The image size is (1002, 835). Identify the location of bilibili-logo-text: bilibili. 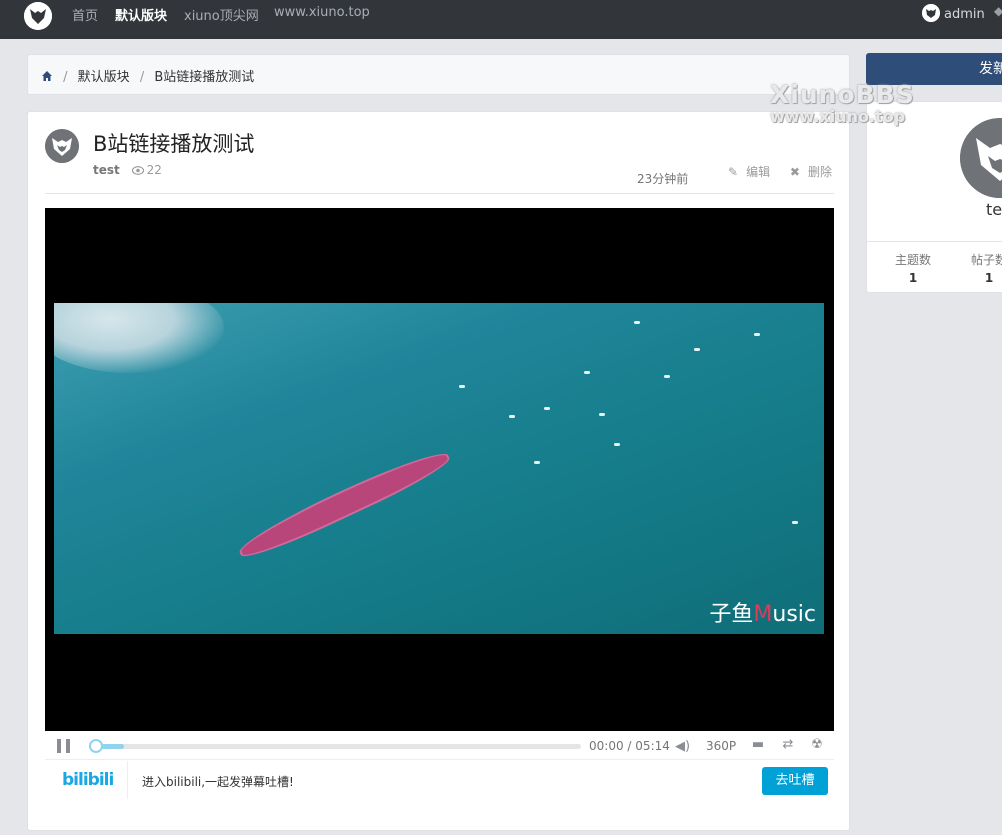
(88, 780).